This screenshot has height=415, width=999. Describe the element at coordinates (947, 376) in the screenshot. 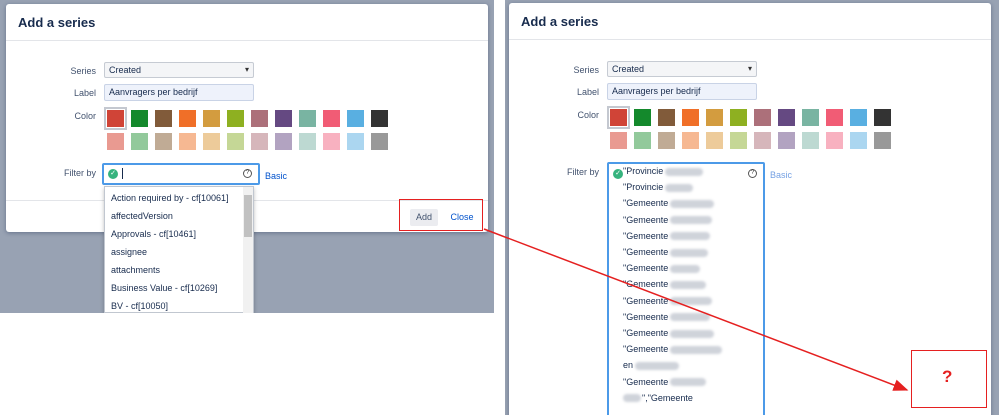

I see `question-mark: ?` at that location.